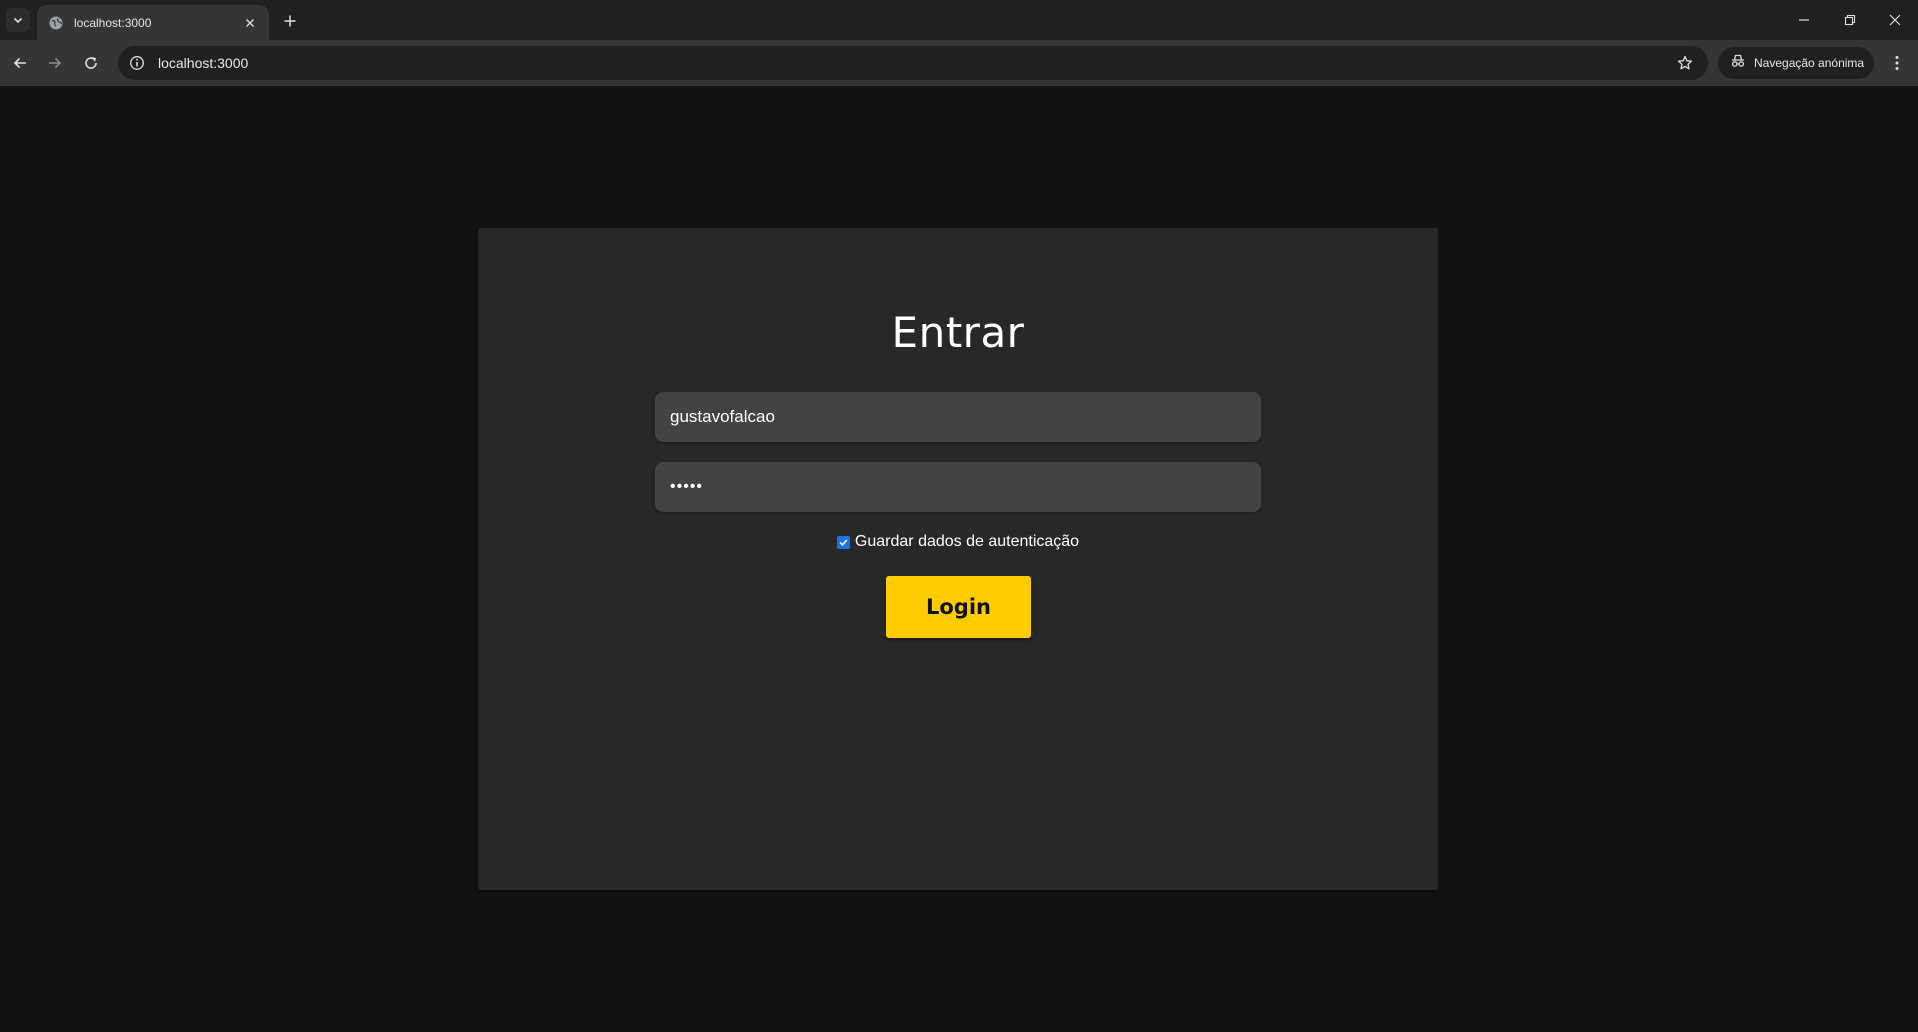 The image size is (1918, 1032). Describe the element at coordinates (722, 416) in the screenshot. I see `username-value: gustavofalcao` at that location.